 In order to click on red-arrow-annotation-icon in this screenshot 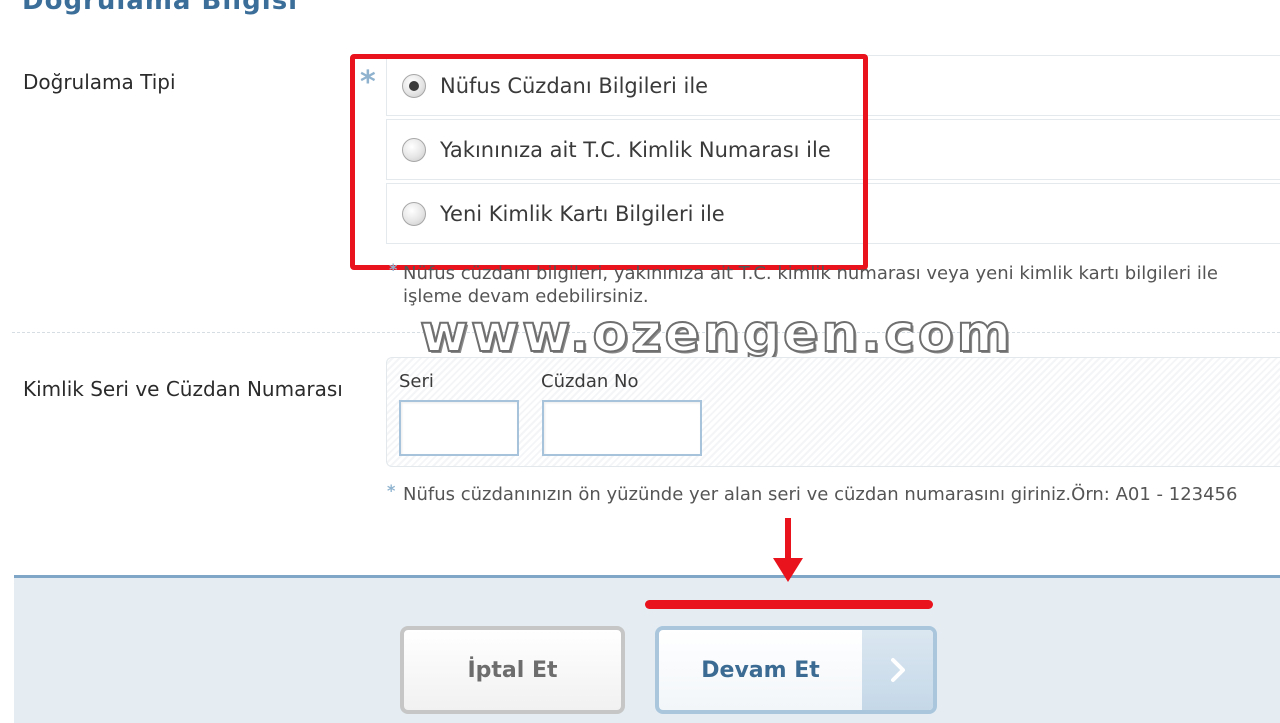, I will do `click(788, 550)`.